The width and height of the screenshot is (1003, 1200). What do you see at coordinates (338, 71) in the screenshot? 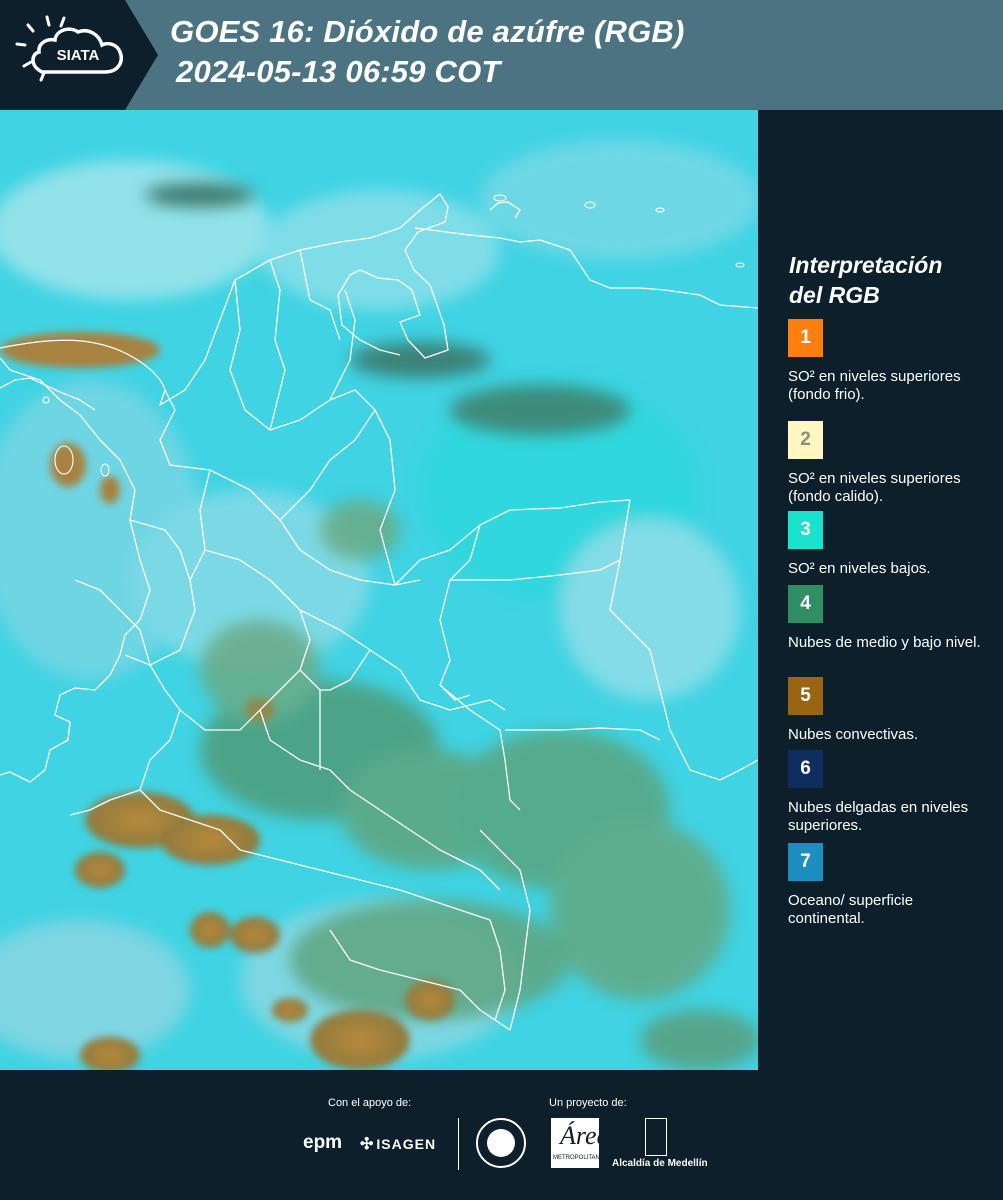
I see `timestamp: 2024-05-13 06:59 COT` at bounding box center [338, 71].